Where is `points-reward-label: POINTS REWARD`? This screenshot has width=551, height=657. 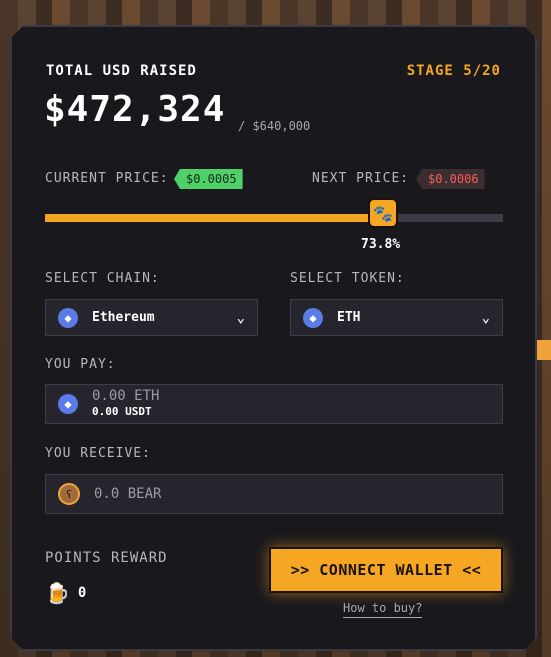
points-reward-label: POINTS REWARD is located at coordinates (106, 558).